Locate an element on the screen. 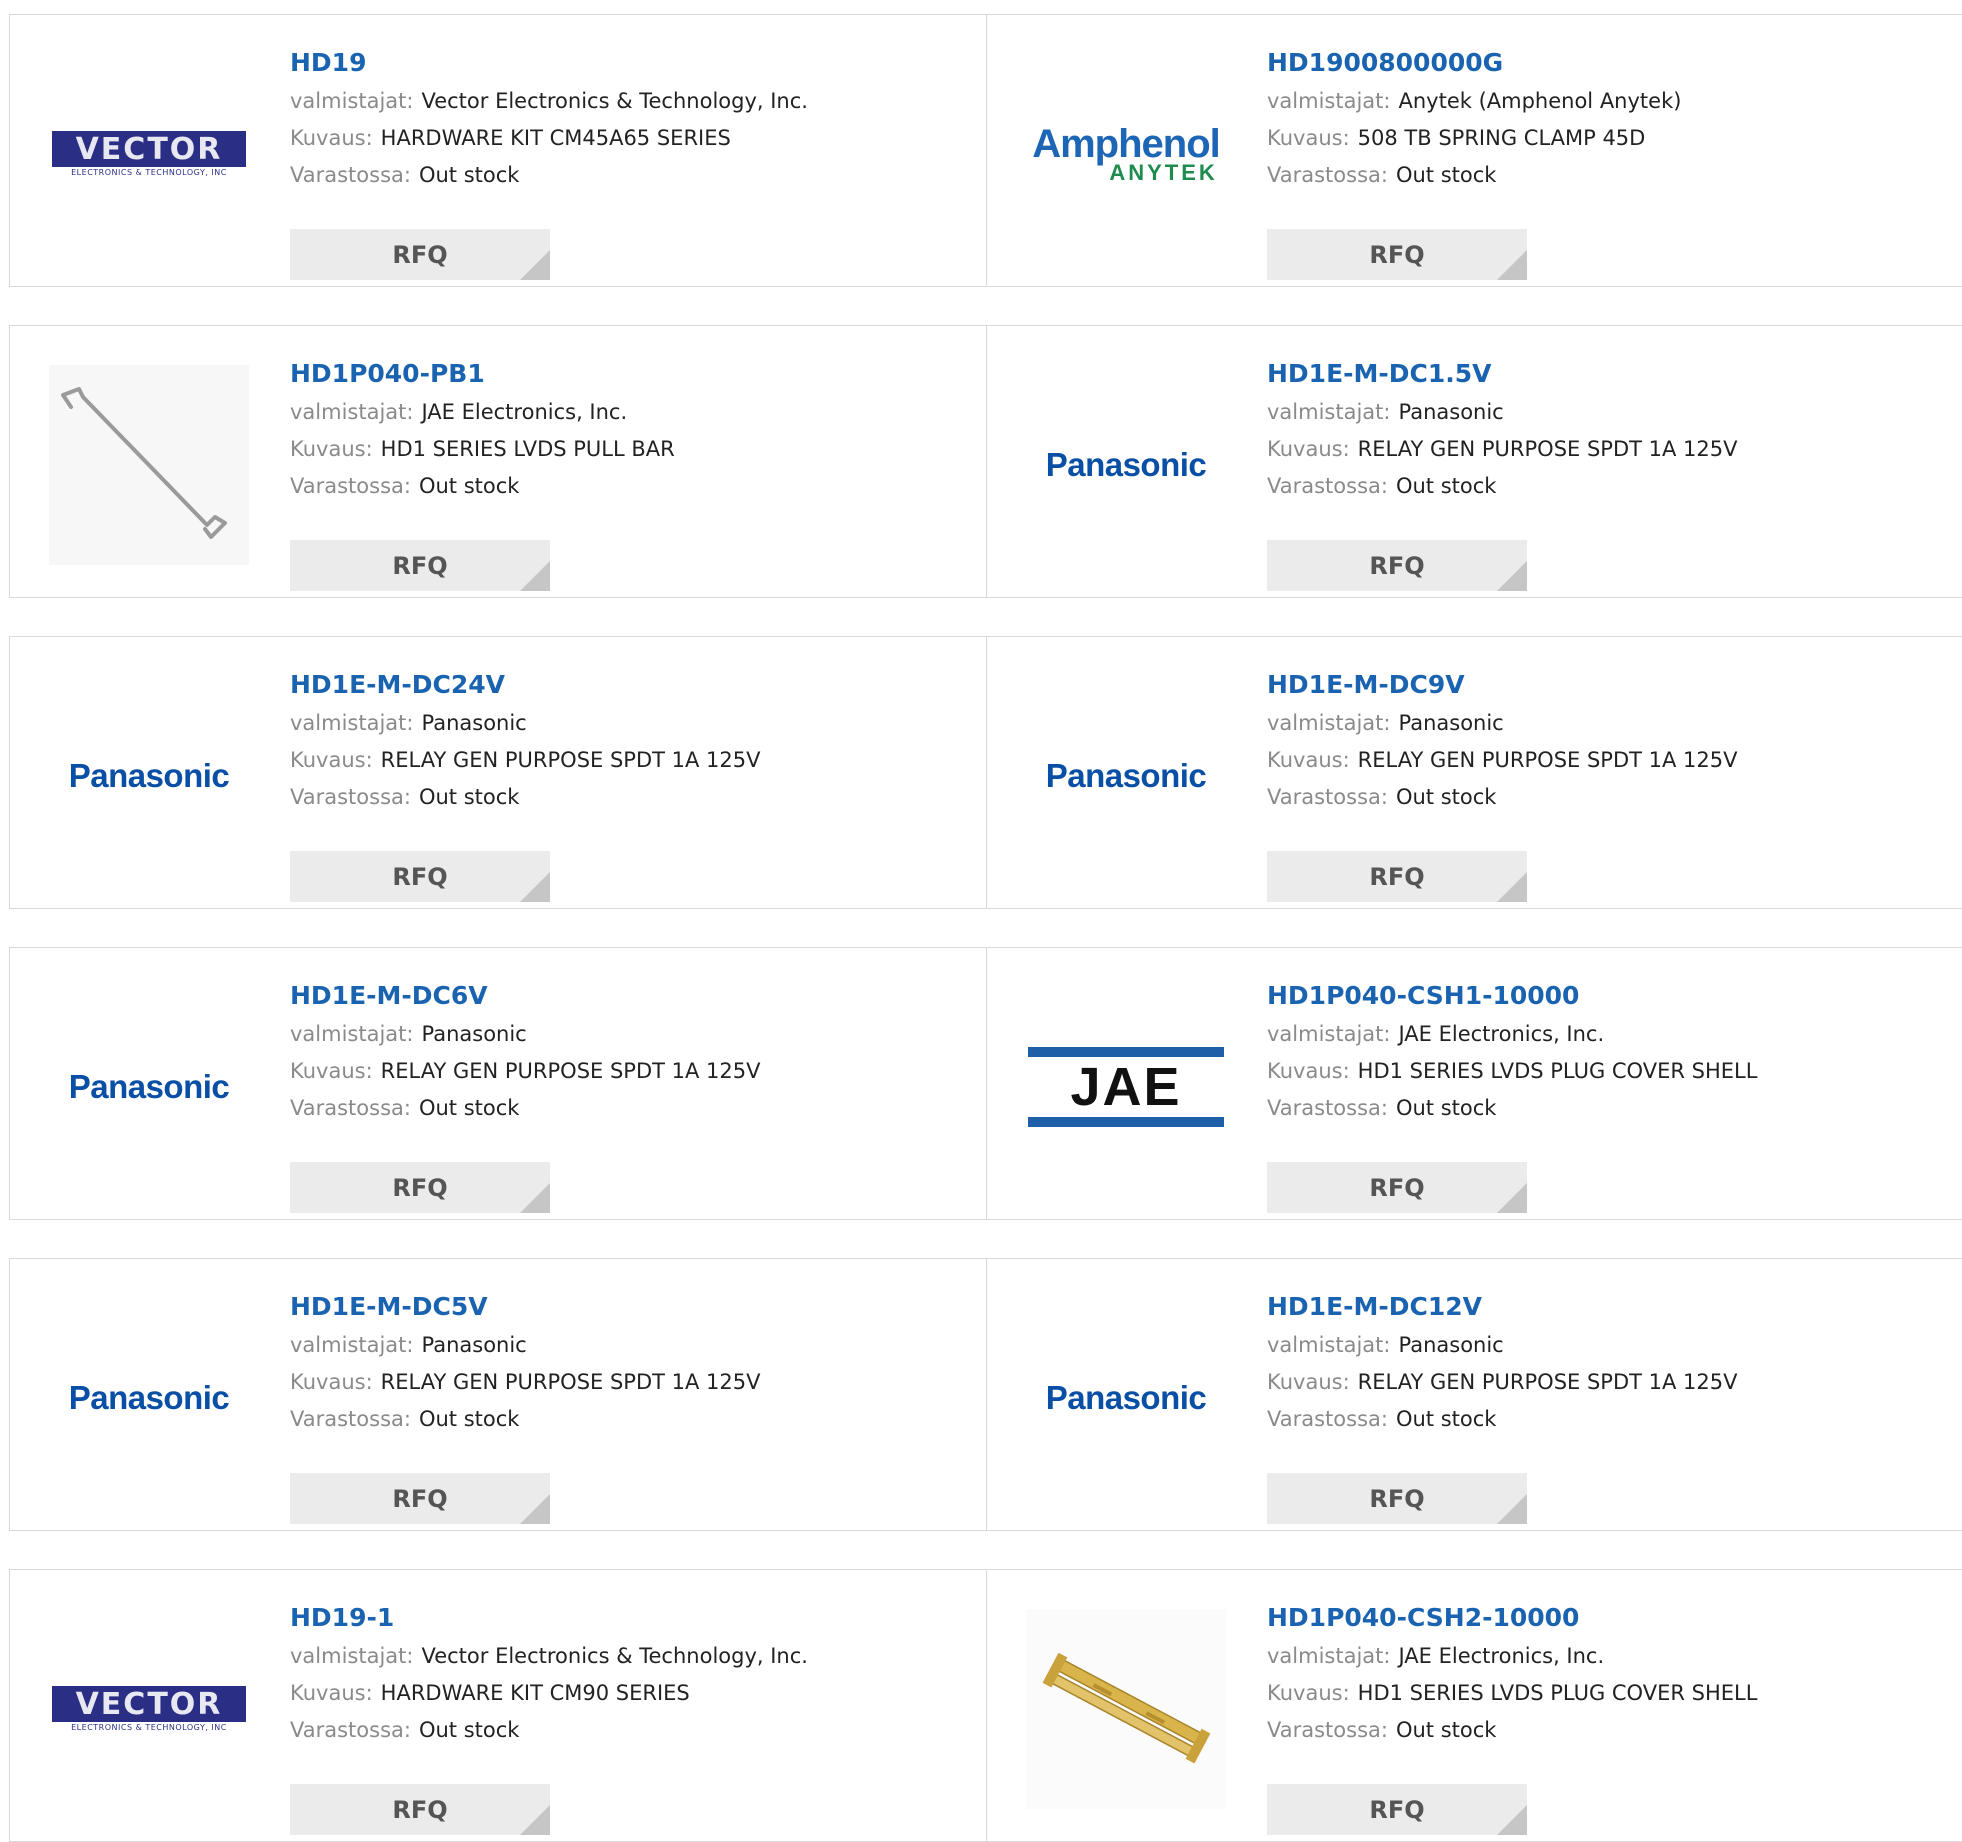  description-line: Kuvaus: 508 TB SPRING CLAMP 45D is located at coordinates (1474, 138).